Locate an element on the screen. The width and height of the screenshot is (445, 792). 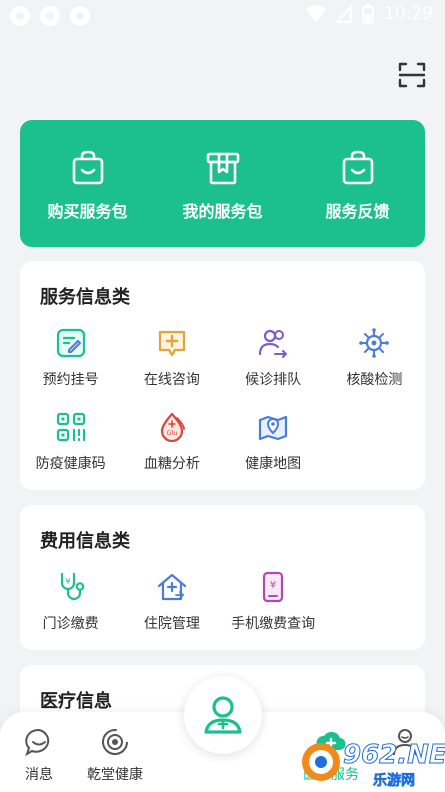
my-service-package-button: 我的服务包 is located at coordinates (222, 183).